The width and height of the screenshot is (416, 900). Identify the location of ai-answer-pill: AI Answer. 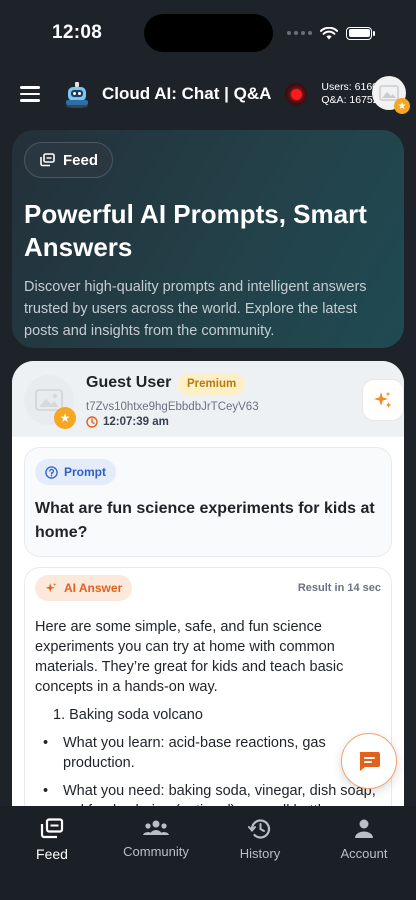
(84, 588).